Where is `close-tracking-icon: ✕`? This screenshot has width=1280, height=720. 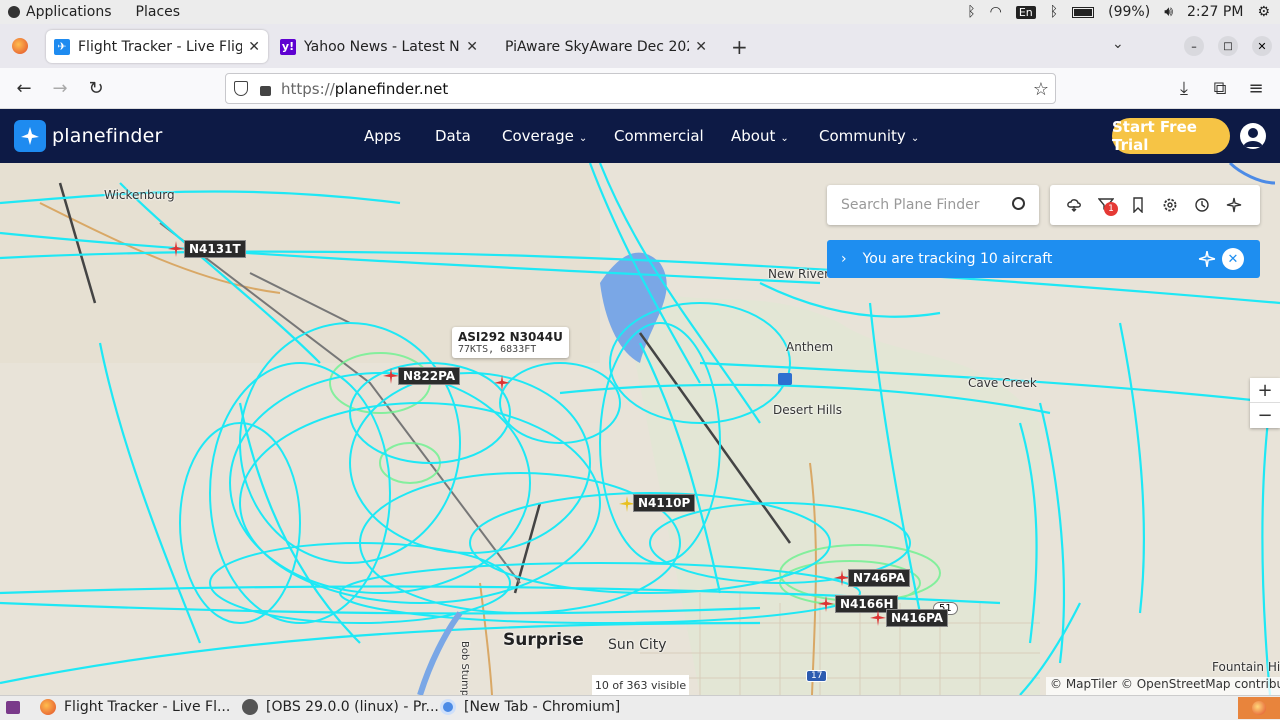
close-tracking-icon: ✕ is located at coordinates (1233, 259).